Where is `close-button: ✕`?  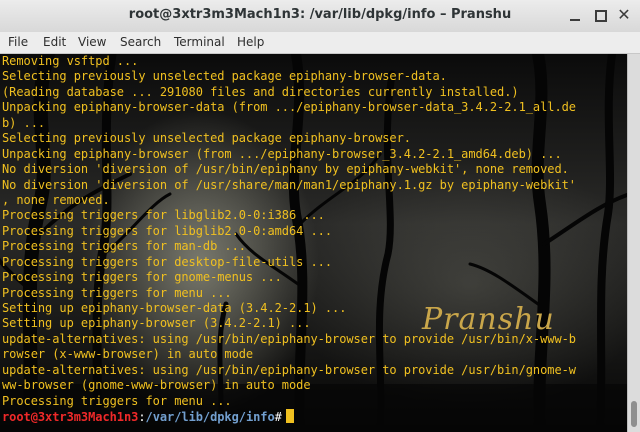
close-button: ✕ is located at coordinates (624, 15).